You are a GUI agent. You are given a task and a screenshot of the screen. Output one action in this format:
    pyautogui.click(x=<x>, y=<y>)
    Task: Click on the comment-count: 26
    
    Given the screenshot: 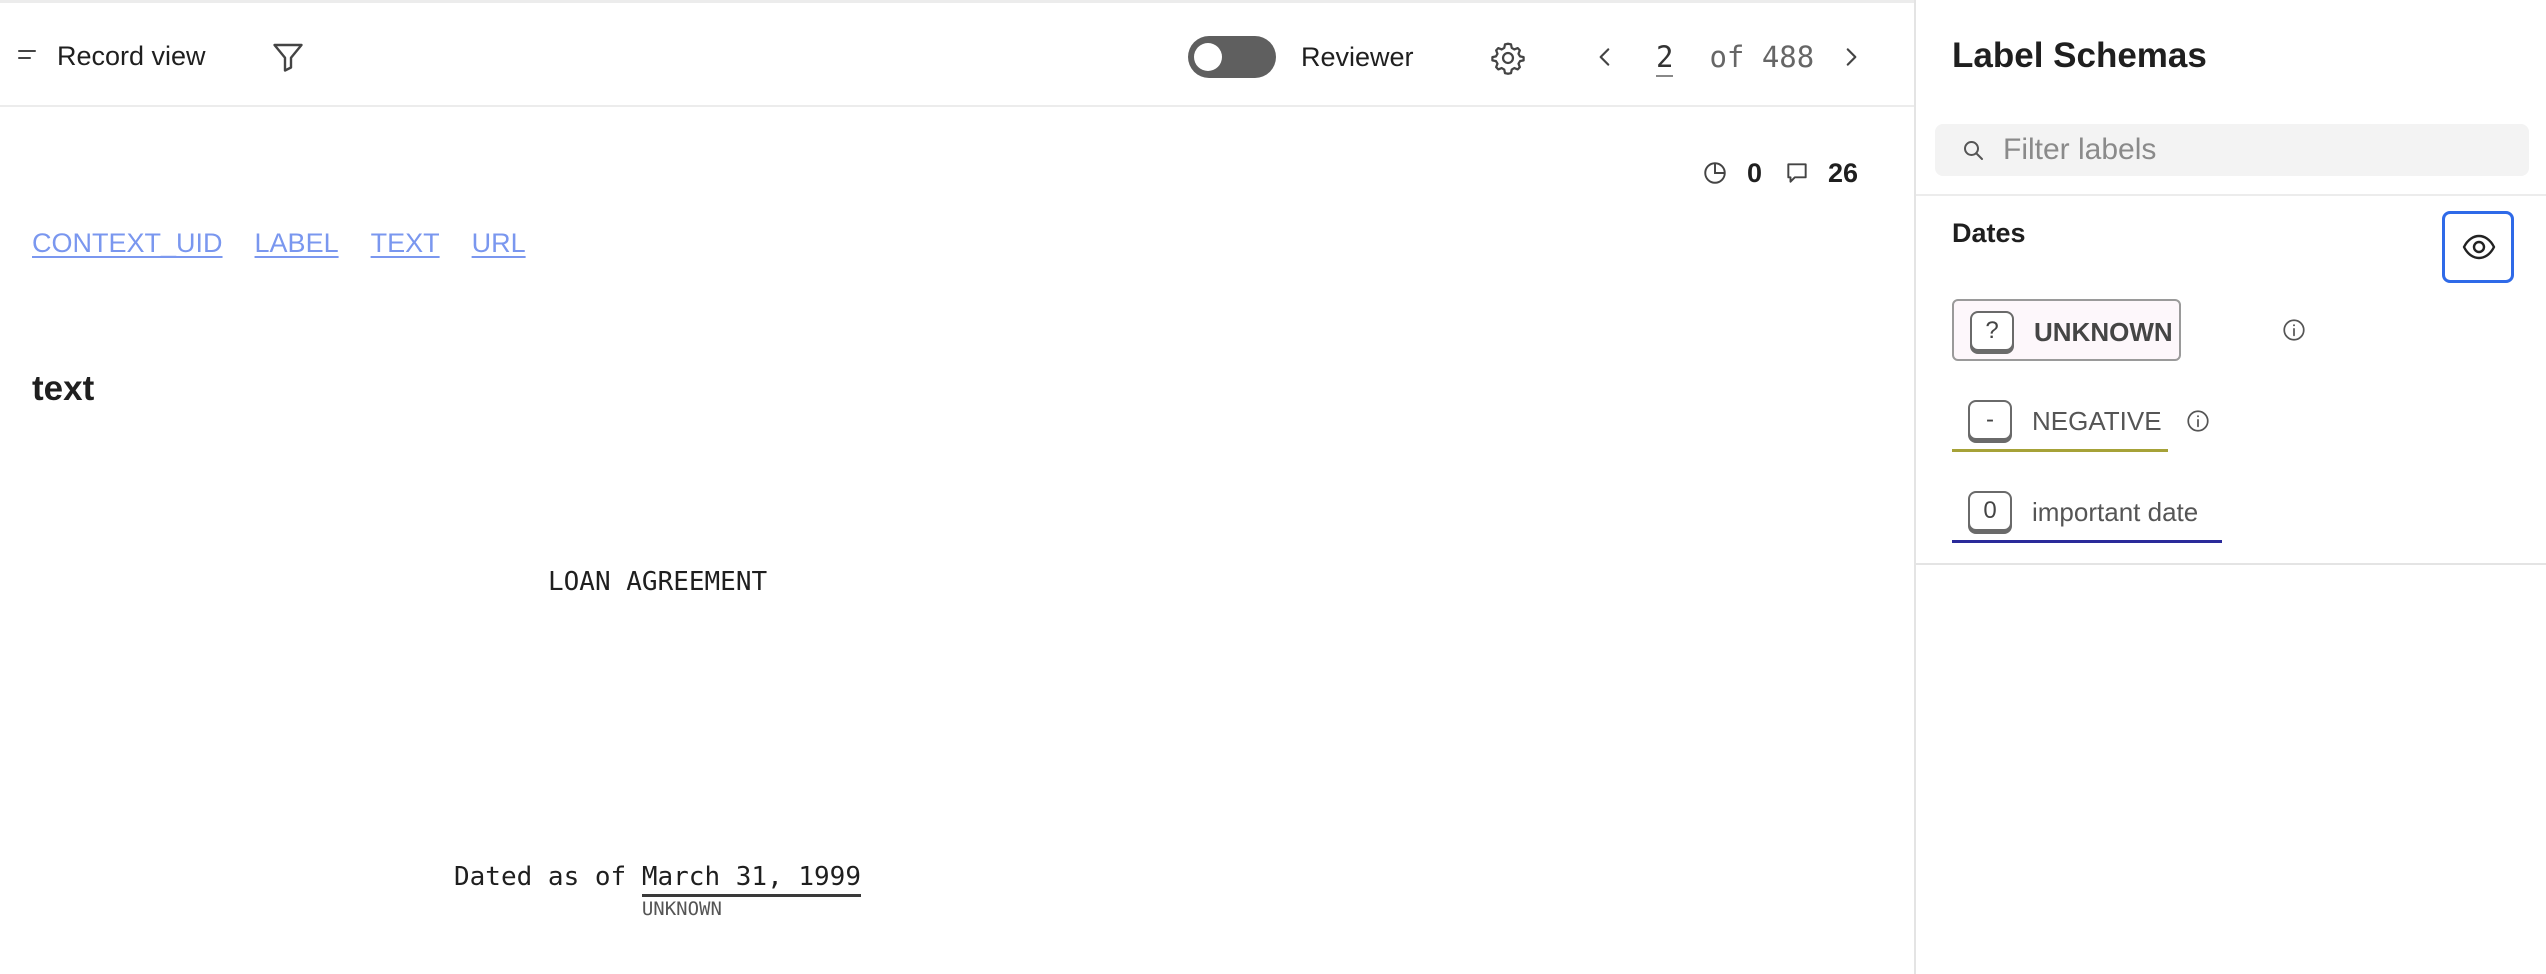 What is the action you would take?
    pyautogui.click(x=1843, y=173)
    